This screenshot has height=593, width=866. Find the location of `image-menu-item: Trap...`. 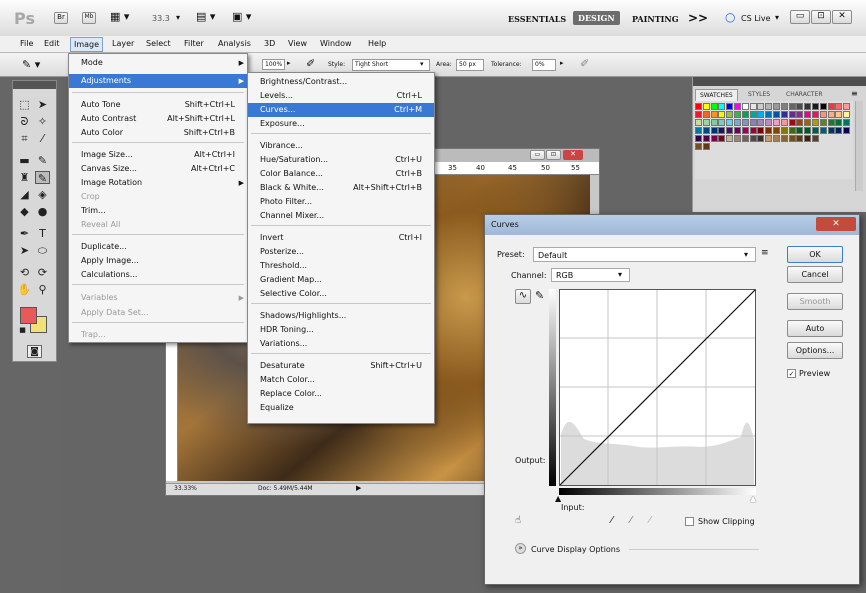

image-menu-item: Trap... is located at coordinates (158, 335).